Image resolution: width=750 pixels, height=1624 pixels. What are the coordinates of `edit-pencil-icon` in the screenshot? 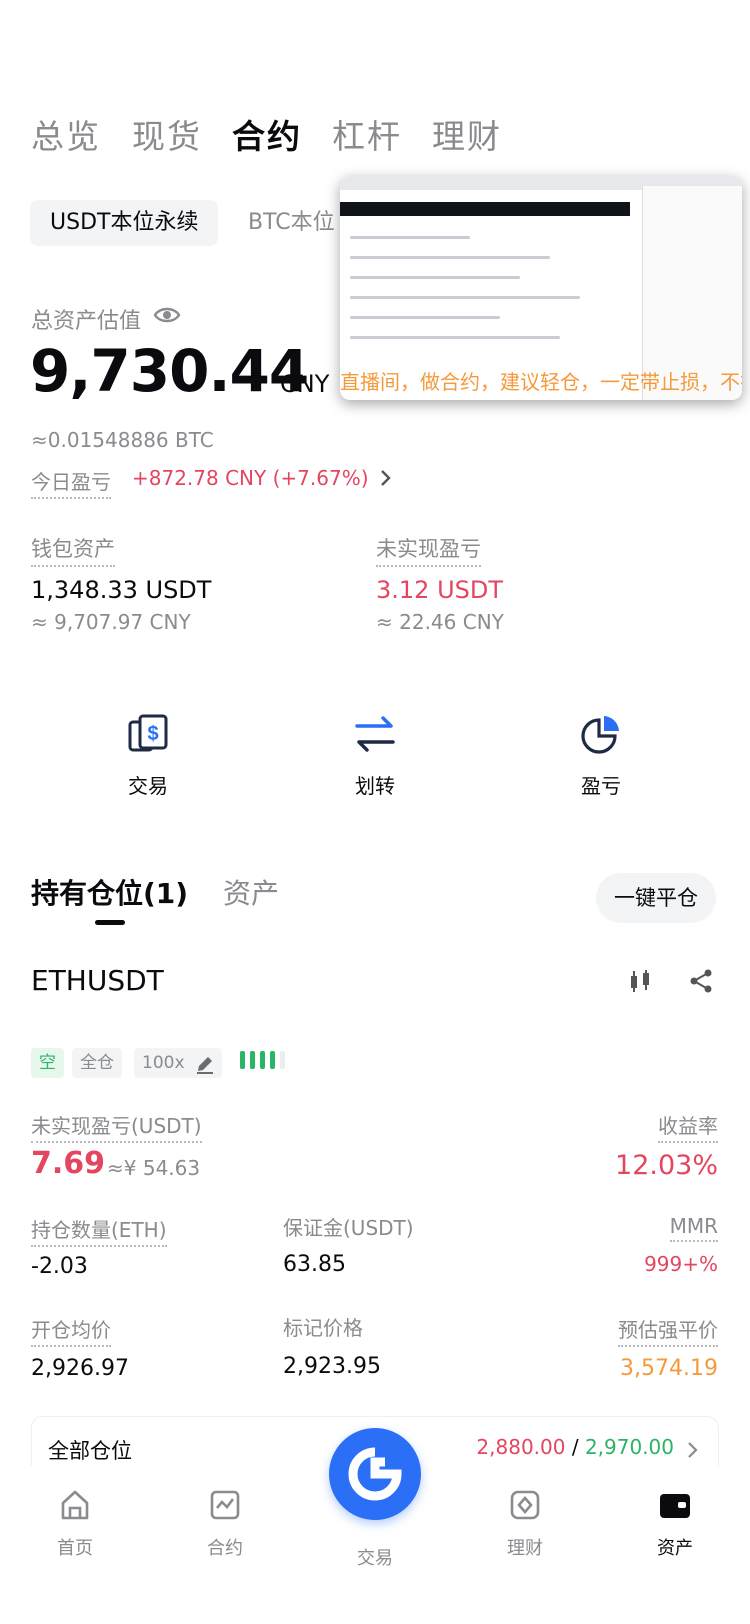 It's located at (205, 1066).